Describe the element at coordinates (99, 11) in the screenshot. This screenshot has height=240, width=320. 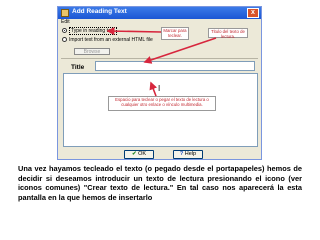
I see `window-title: Add Reading Text` at that location.